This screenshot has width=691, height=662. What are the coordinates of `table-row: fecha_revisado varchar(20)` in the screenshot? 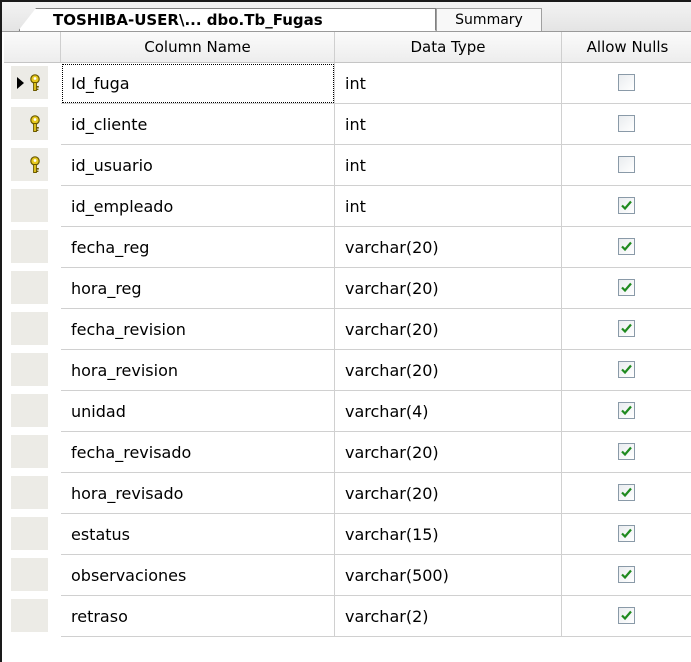 It's located at (347, 452).